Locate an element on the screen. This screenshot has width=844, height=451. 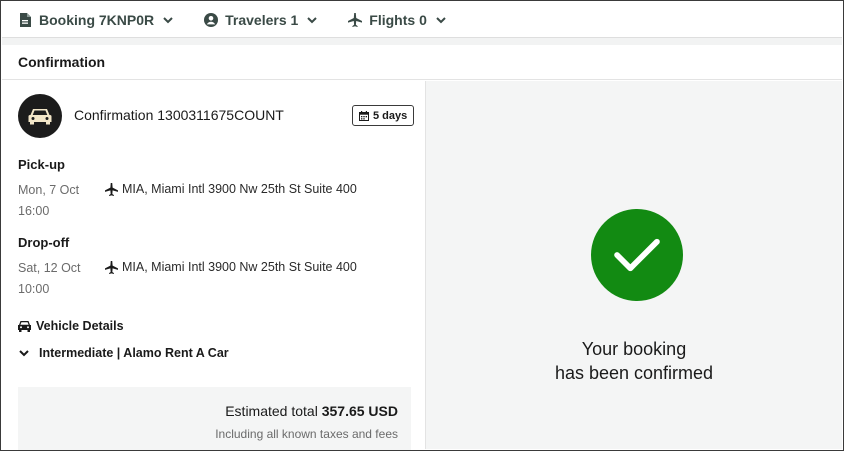
confirm-line-2: has been confirmed is located at coordinates (634, 373).